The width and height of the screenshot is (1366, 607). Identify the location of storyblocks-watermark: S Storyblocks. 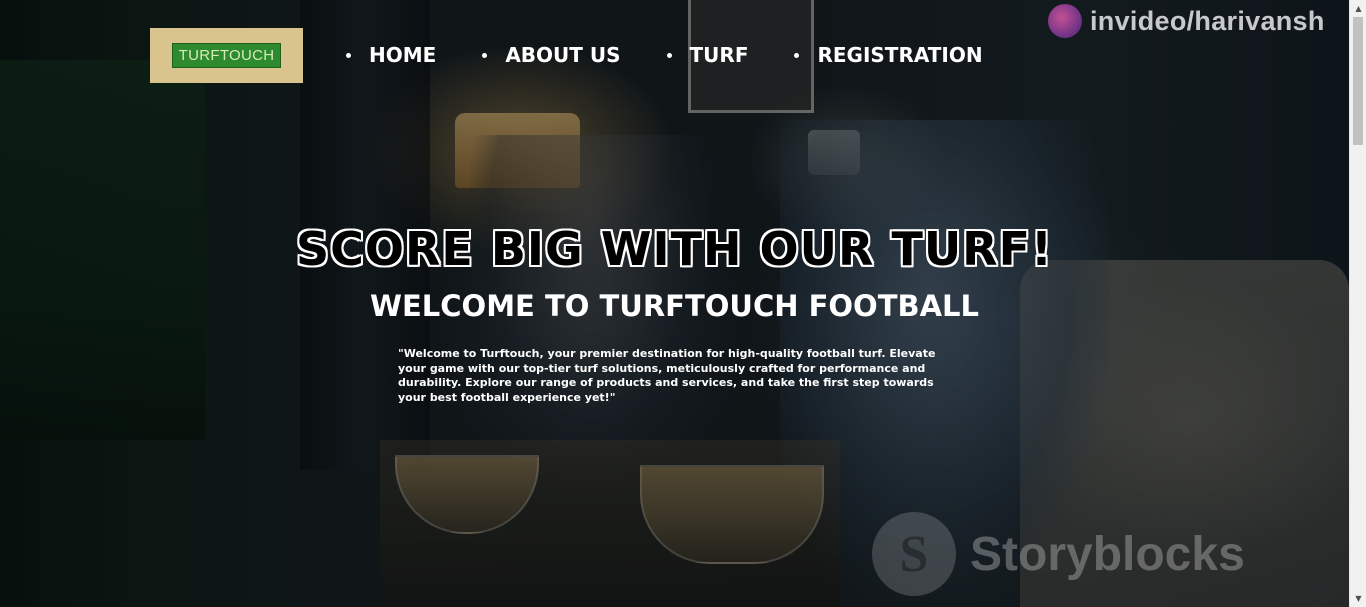
(1058, 554).